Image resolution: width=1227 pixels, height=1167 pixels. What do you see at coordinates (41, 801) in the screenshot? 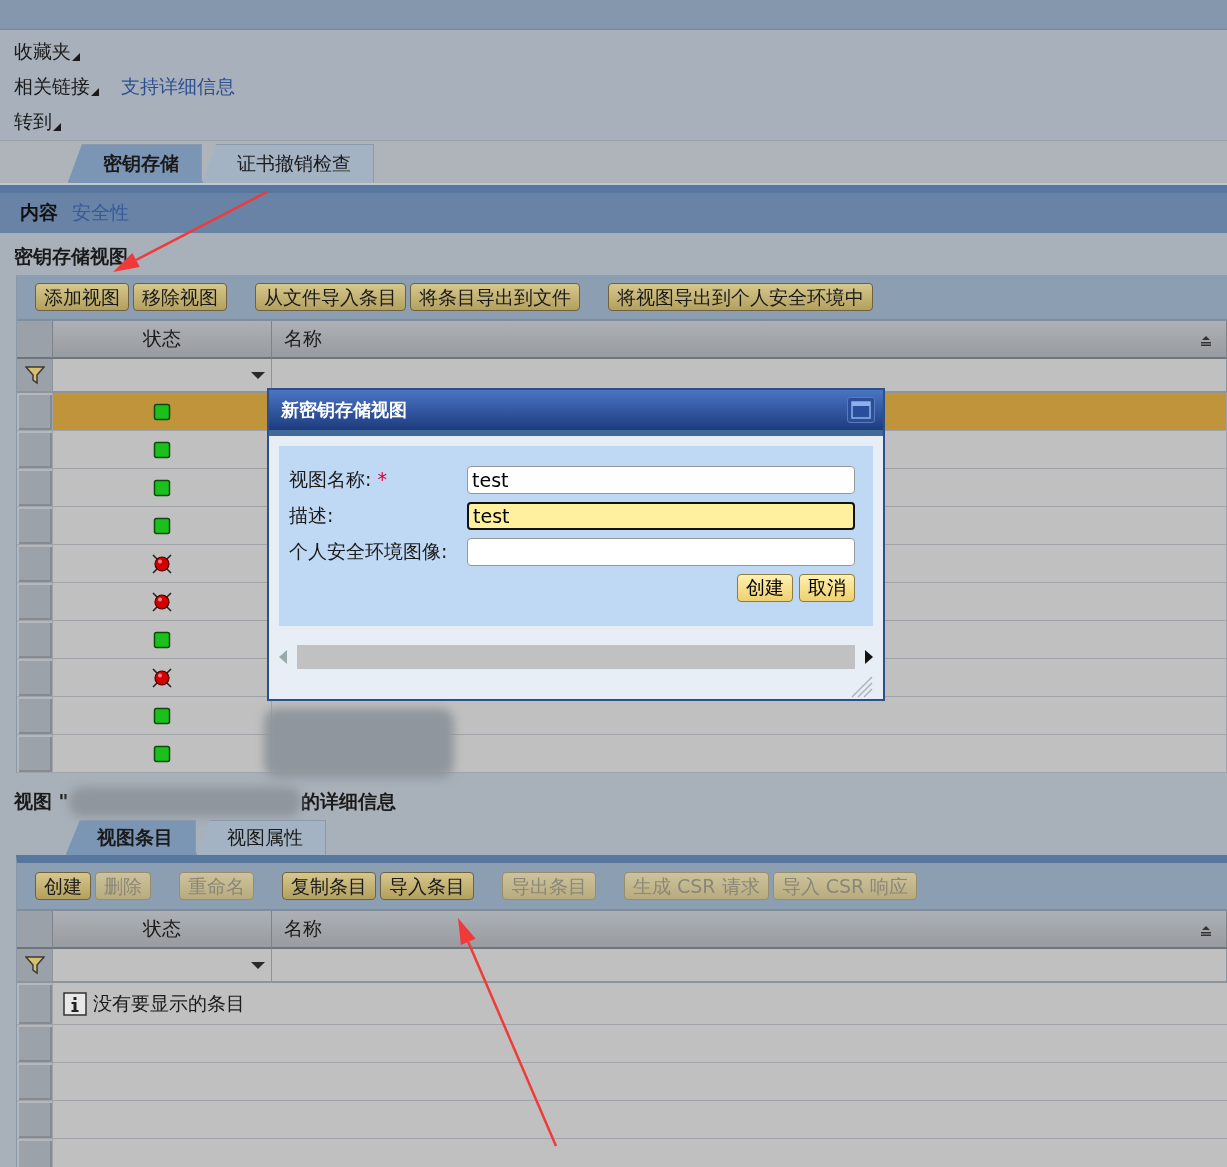
I see `section-title: 视图 "` at bounding box center [41, 801].